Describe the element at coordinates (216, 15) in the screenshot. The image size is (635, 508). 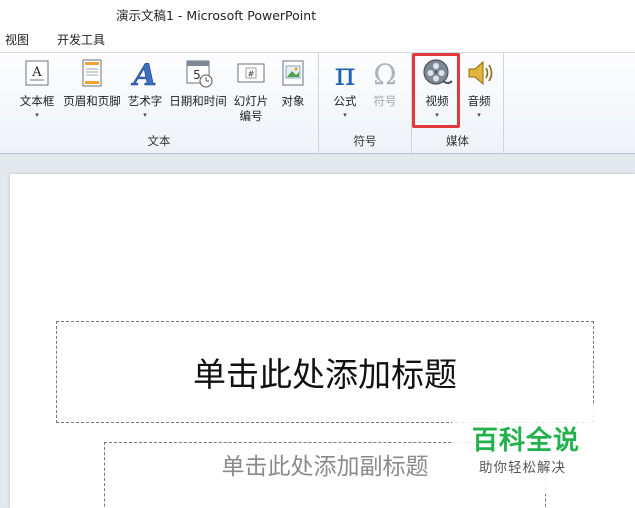
I see `window-title: 演示文稿1 - Microsoft PowerPoint` at that location.